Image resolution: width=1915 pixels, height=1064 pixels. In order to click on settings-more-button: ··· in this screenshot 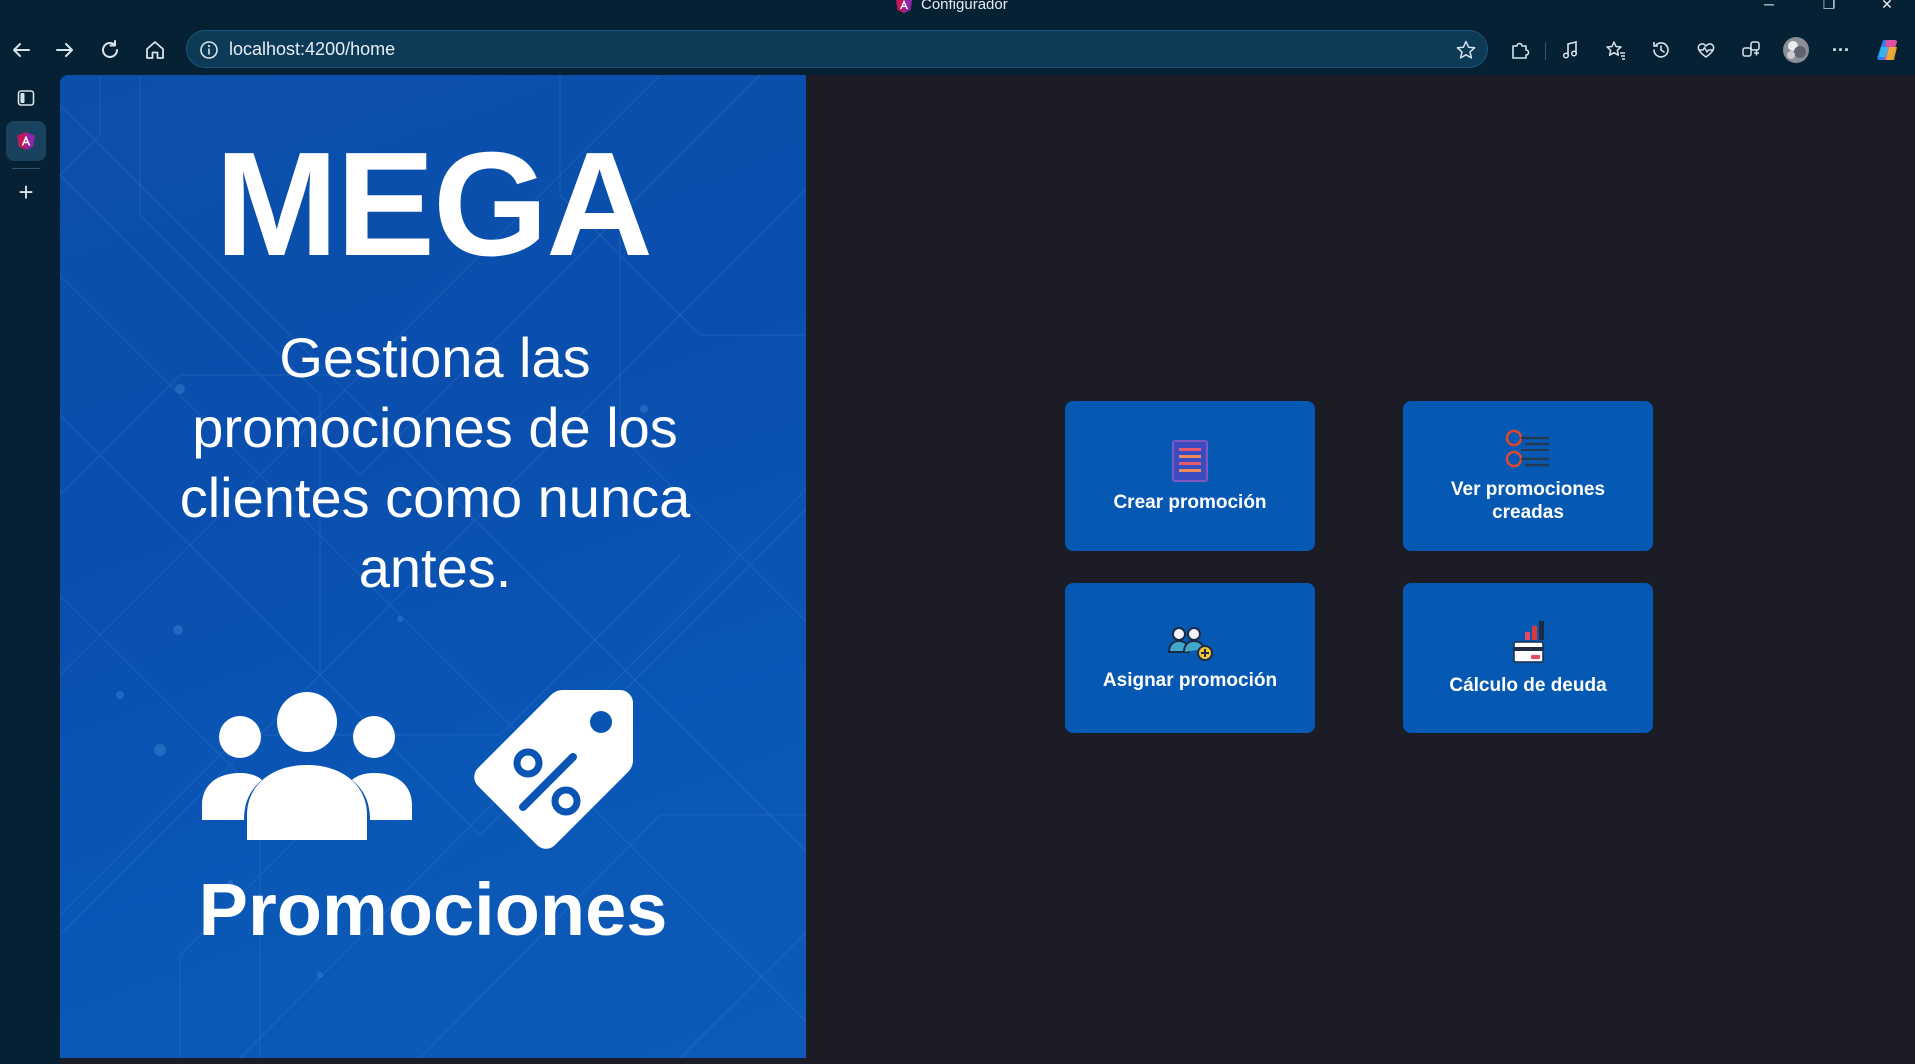, I will do `click(1841, 50)`.